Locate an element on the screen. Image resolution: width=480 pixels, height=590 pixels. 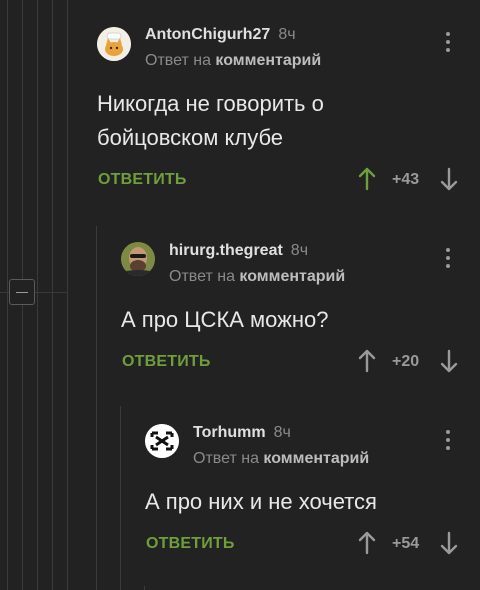
comment-text: Никогда не говорить о бойцовском клубе is located at coordinates (210, 121).